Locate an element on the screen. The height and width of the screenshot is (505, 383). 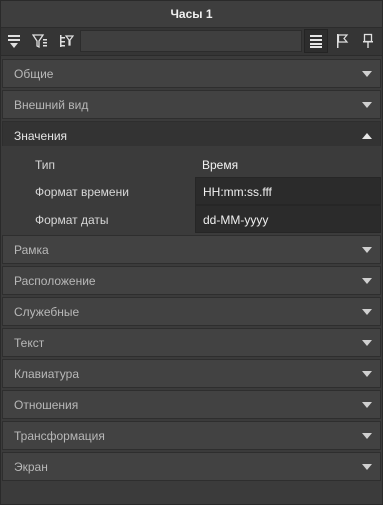
section-label: Служебные is located at coordinates (47, 312).